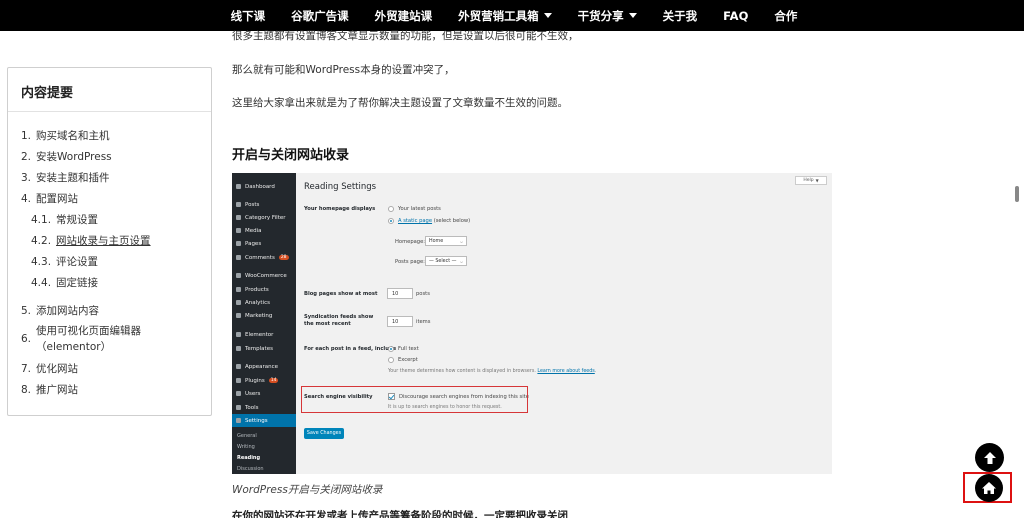 The image size is (1024, 518). I want to click on wp-menu-item: Marketing, so click(264, 315).